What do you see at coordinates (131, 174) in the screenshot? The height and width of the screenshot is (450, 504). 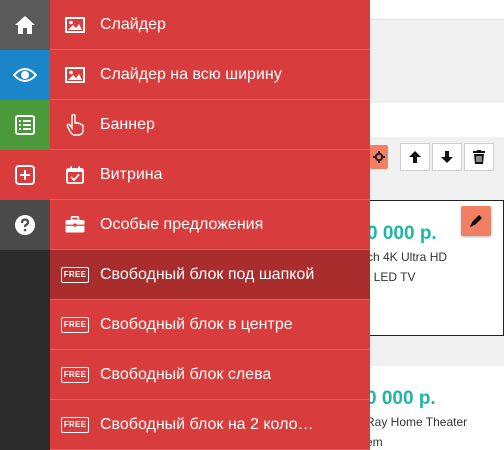 I see `menu-item-label: Витрина` at bounding box center [131, 174].